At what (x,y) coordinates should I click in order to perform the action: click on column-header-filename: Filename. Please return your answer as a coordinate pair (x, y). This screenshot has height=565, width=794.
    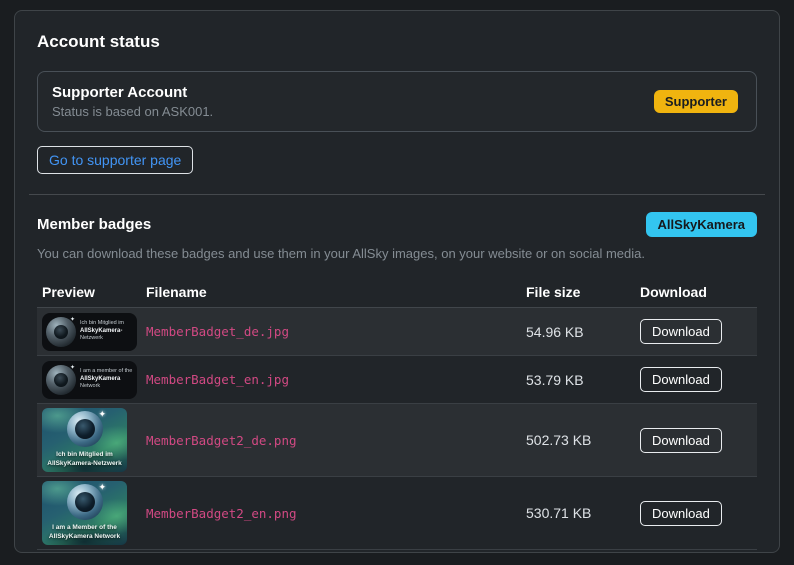
    Looking at the image, I should click on (176, 292).